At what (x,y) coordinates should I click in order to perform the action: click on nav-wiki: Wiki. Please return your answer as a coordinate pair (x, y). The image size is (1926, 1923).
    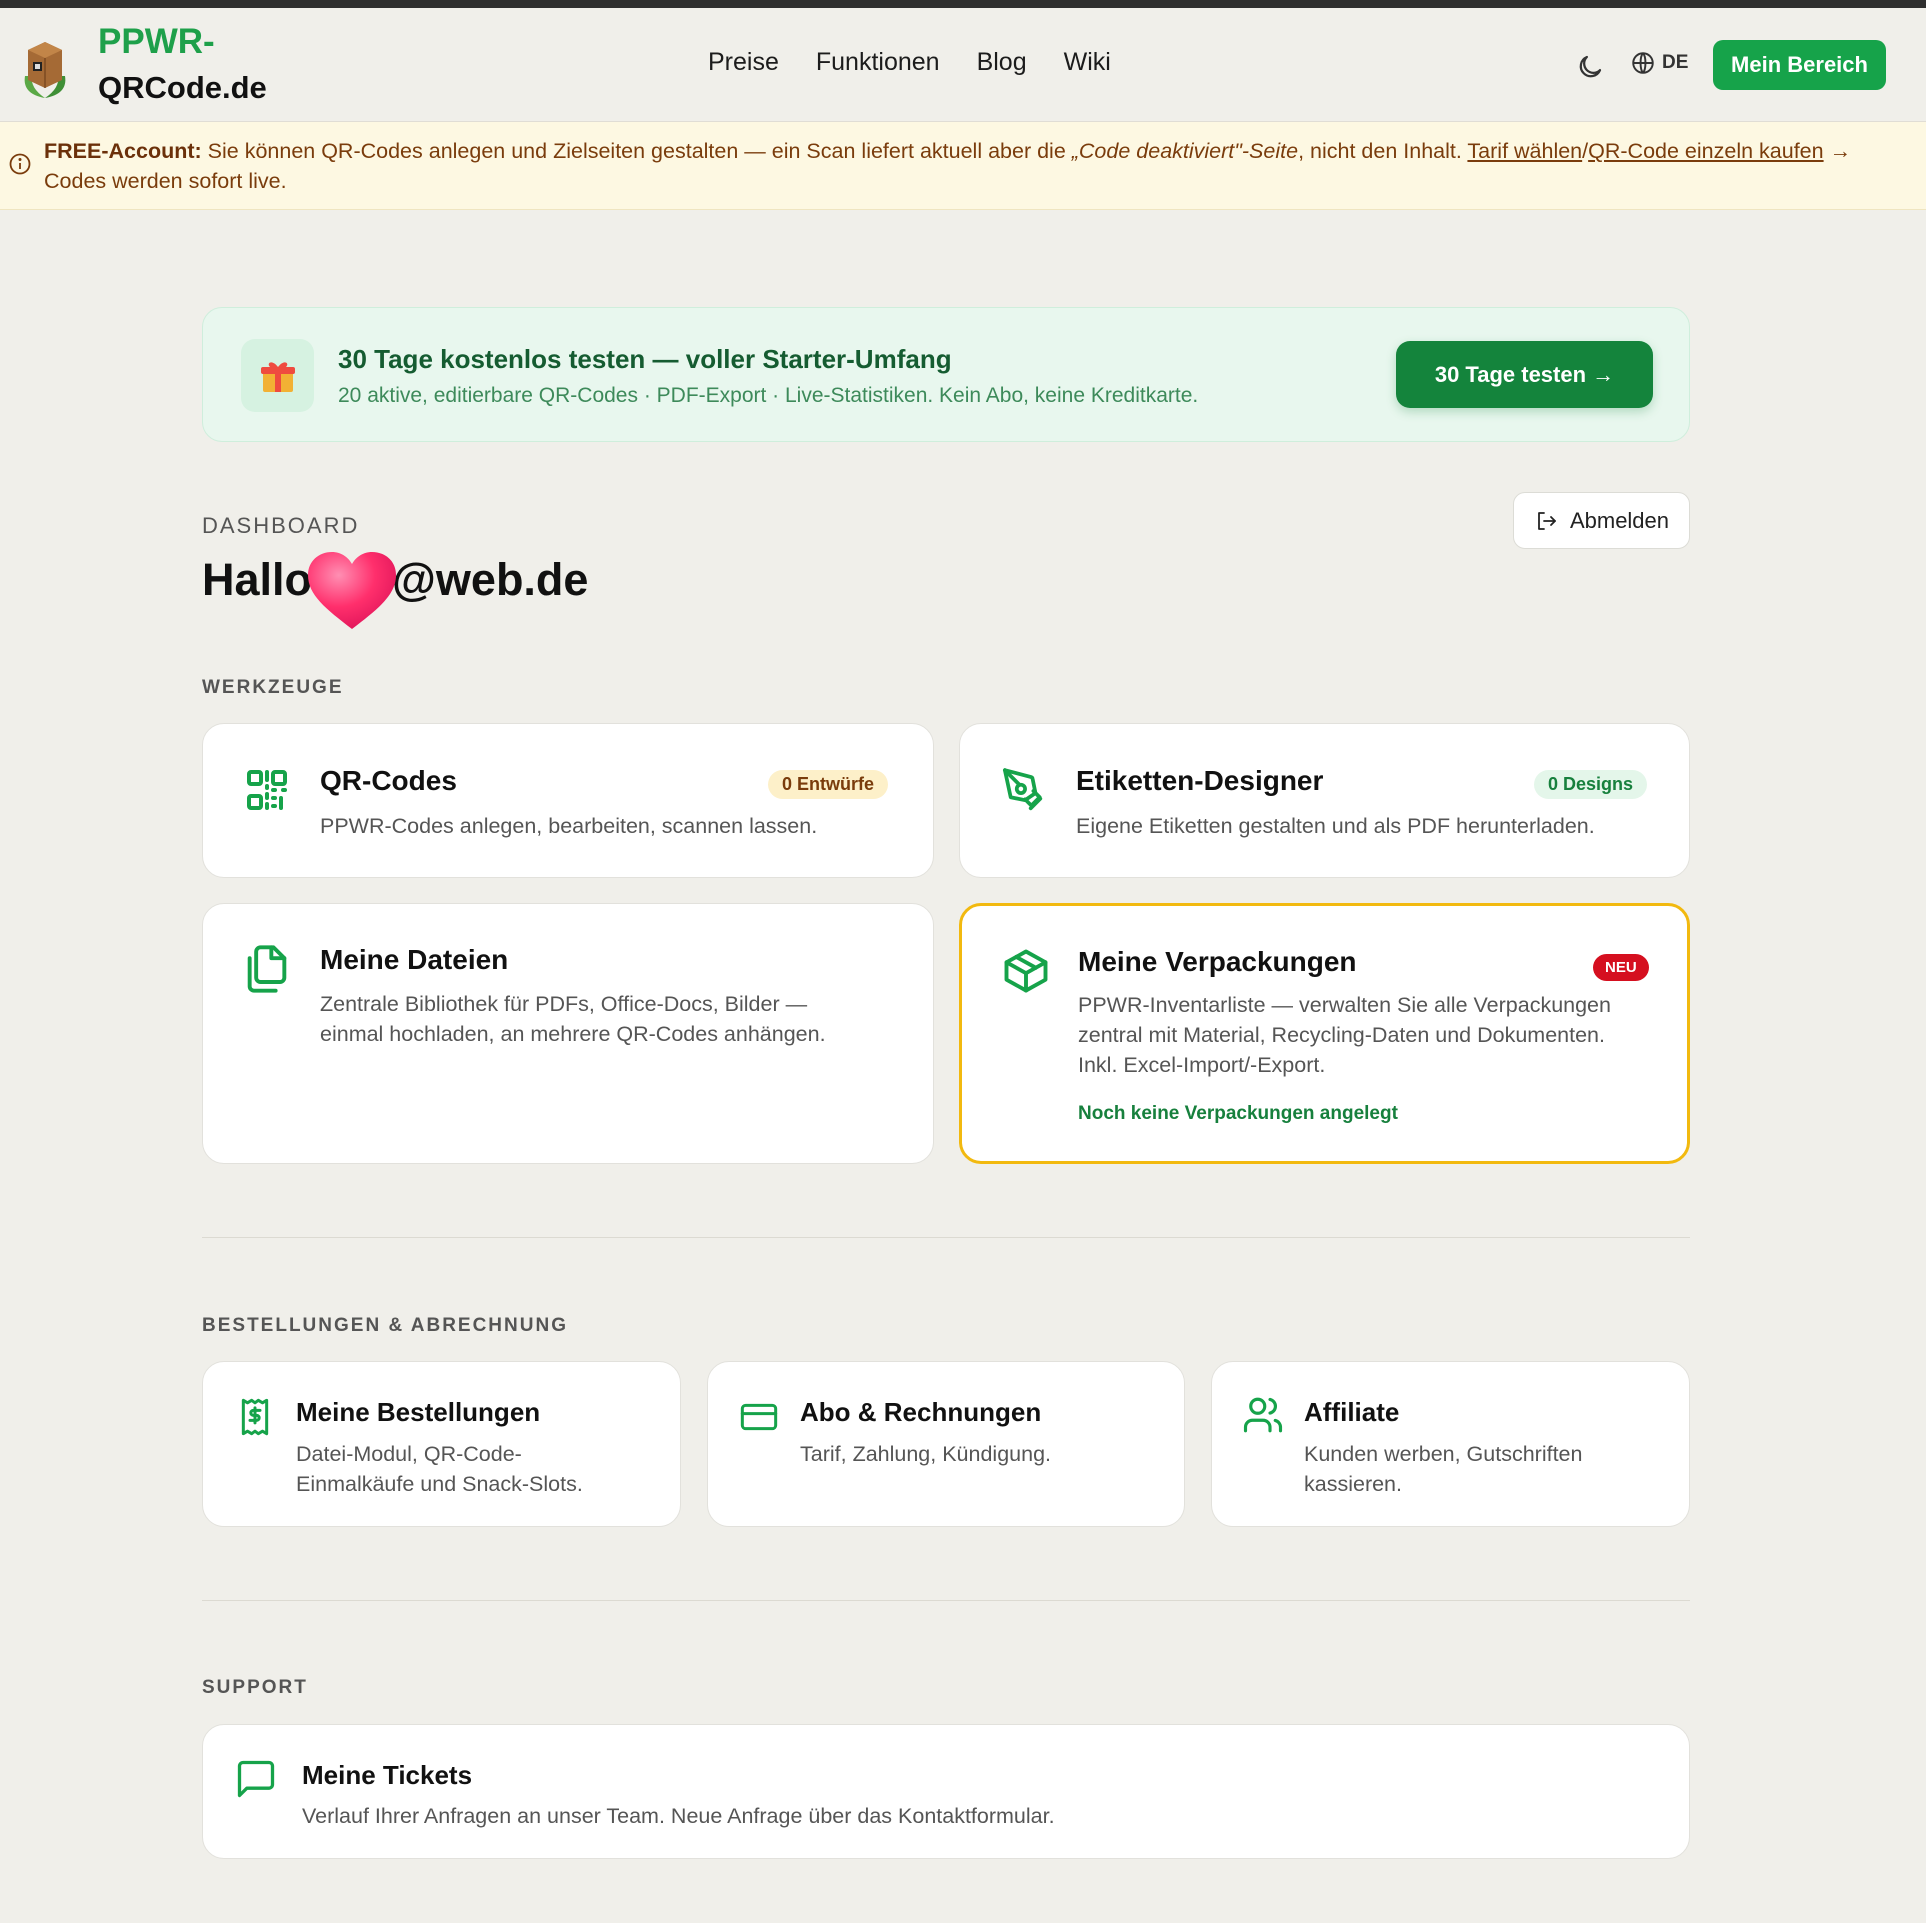
    Looking at the image, I should click on (1087, 62).